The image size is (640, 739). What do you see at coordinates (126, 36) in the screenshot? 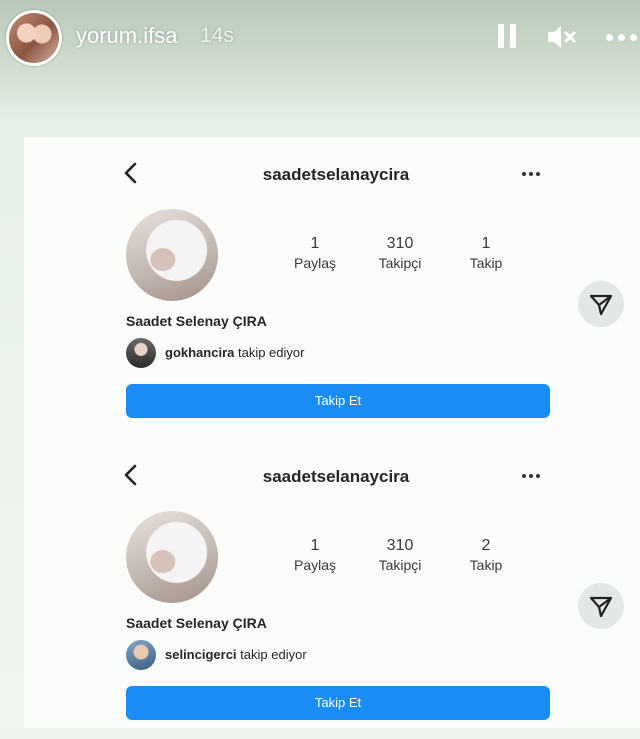
I see `story-username: yorum.ifsa` at bounding box center [126, 36].